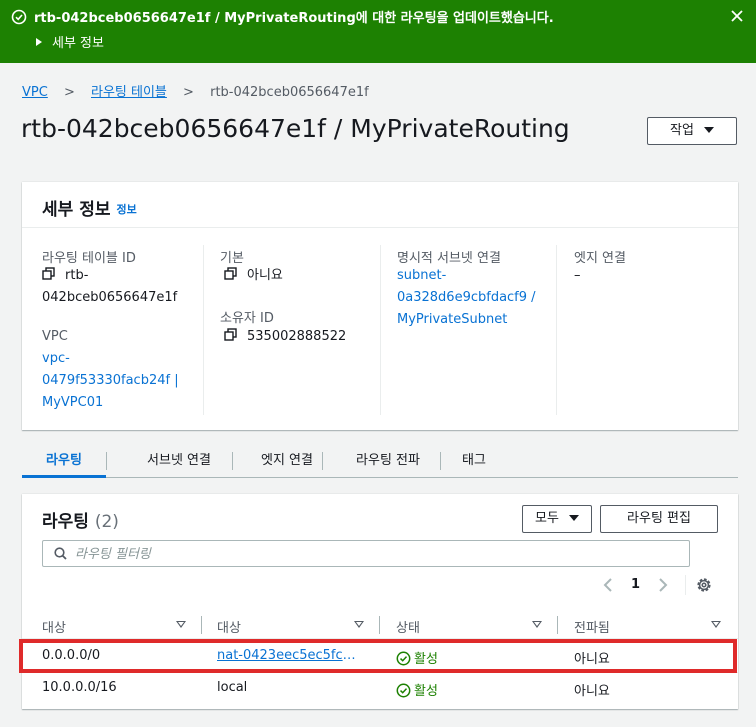 This screenshot has width=756, height=727. Describe the element at coordinates (73, 402) in the screenshot. I see `vpc-line3: MyVPC01` at that location.